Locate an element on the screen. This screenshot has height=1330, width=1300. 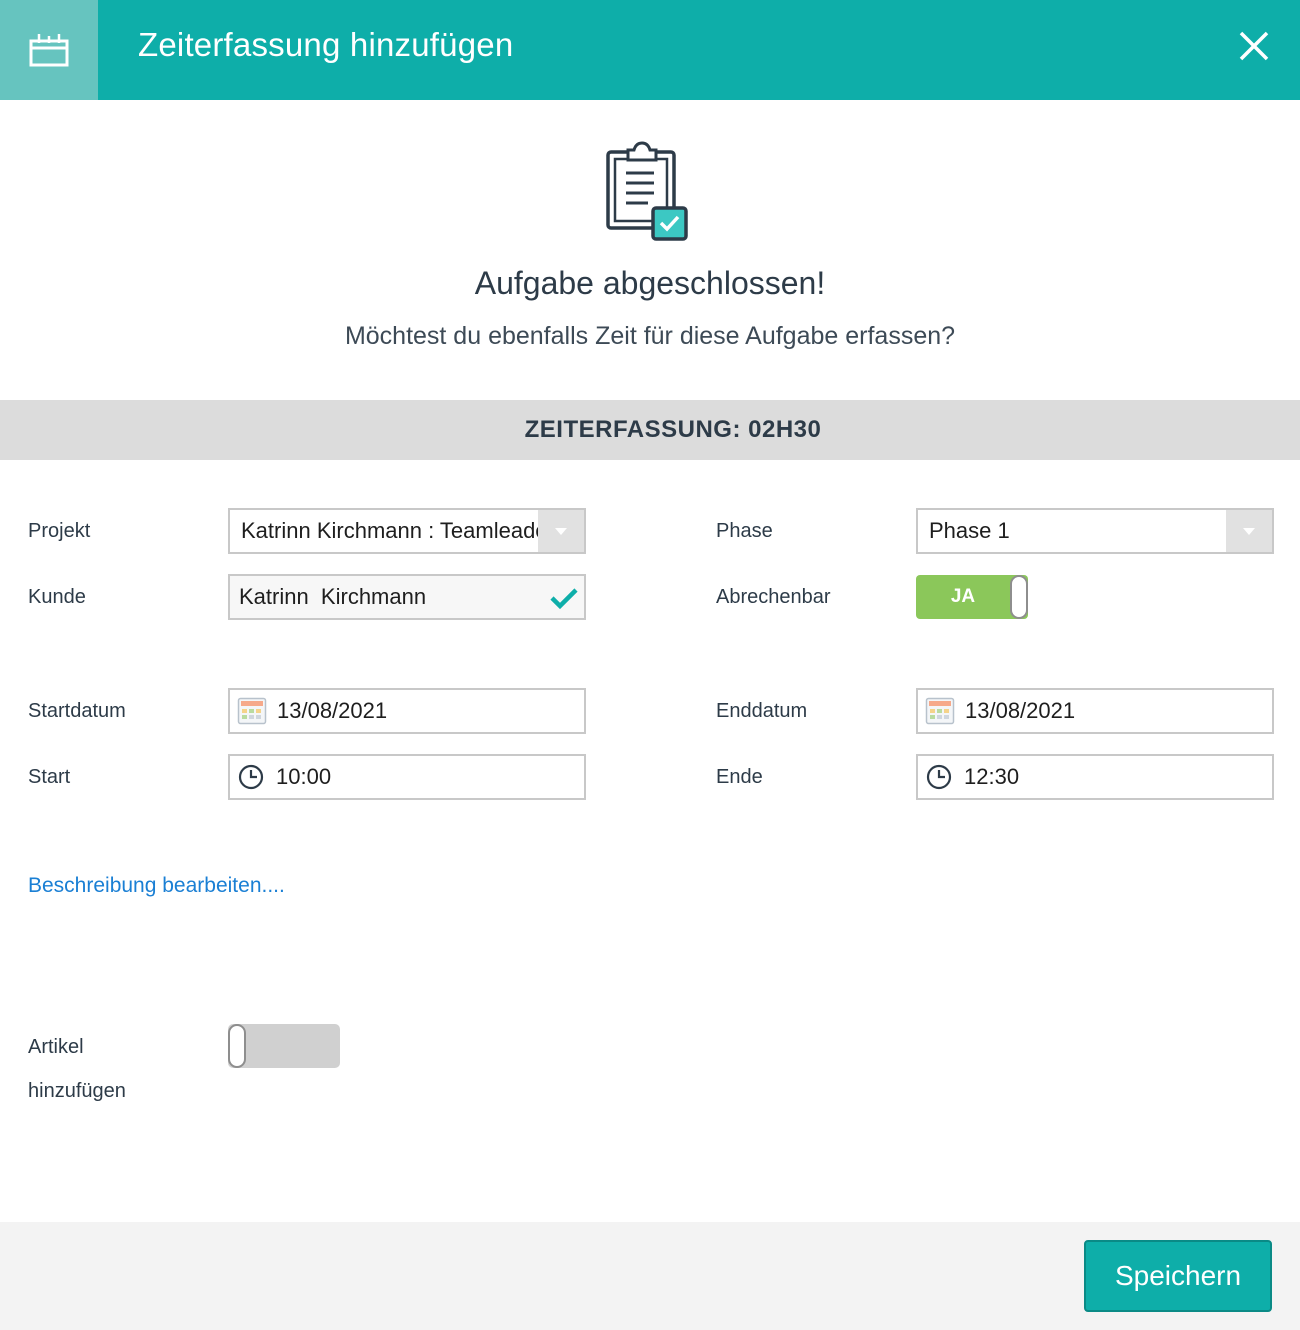
projekt-select: Katrinn Kirchmann : Teamleader is located at coordinates (407, 531).